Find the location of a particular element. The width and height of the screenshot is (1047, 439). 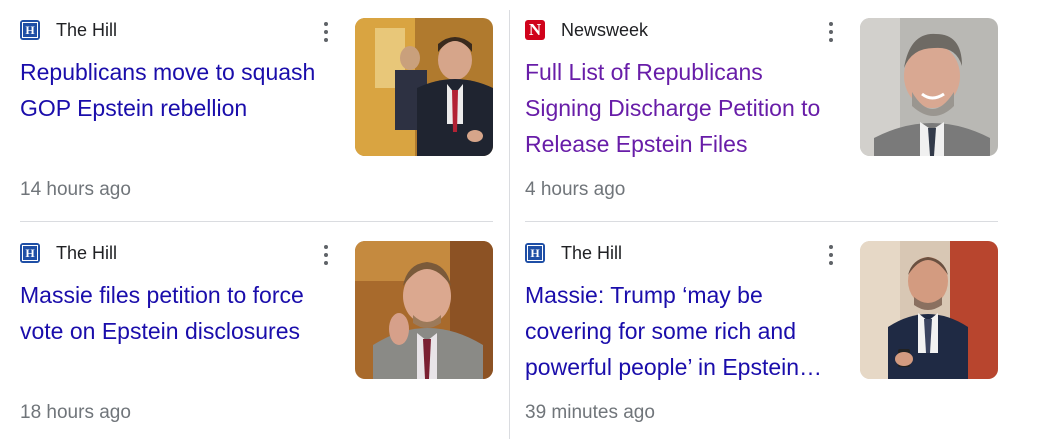

news-source: N Newsweek is located at coordinates (586, 30).